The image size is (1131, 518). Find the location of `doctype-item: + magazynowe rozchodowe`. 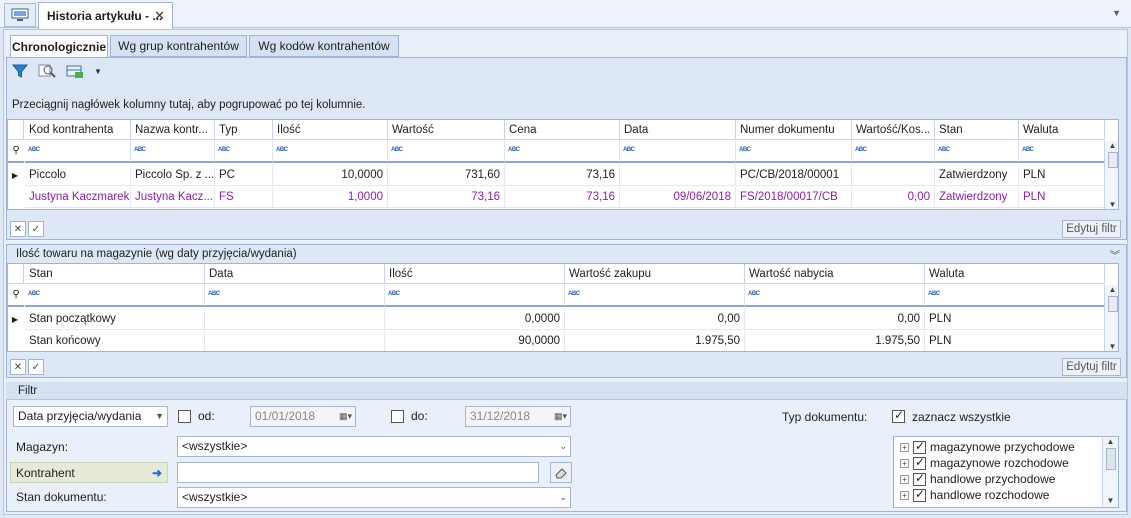

doctype-item: + magazynowe rozchodowe is located at coordinates (984, 463).